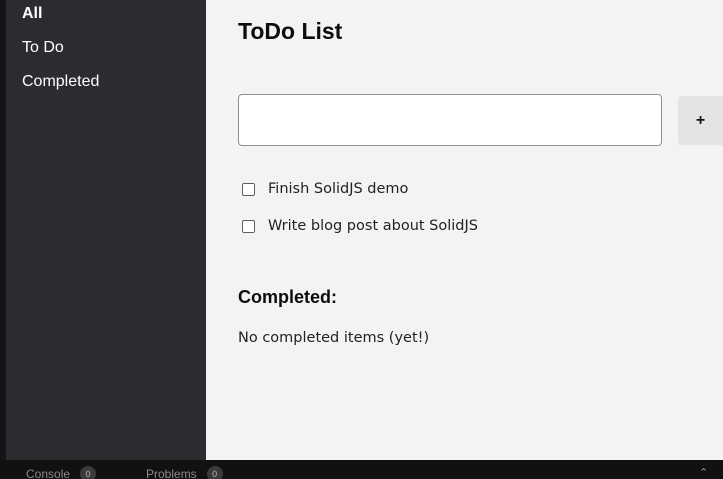  I want to click on completed-empty-message: No completed items (yet!), so click(334, 338).